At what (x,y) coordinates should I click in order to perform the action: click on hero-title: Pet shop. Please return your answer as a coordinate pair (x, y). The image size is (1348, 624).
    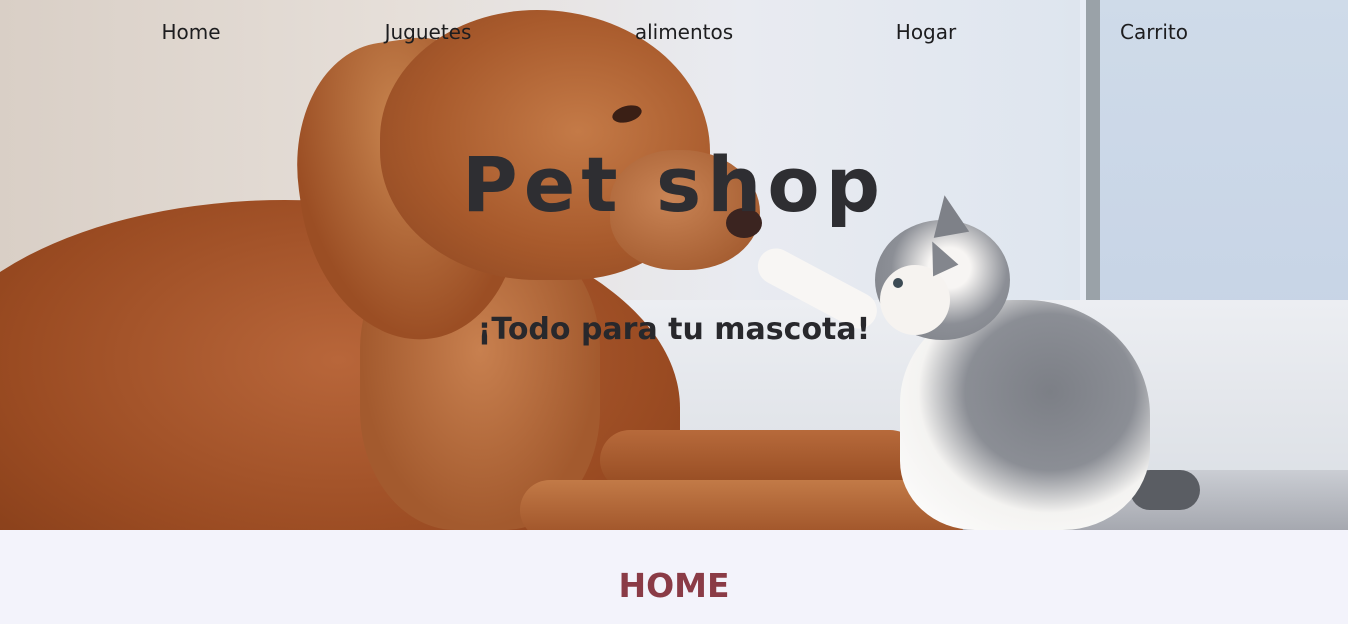
    Looking at the image, I should click on (674, 184).